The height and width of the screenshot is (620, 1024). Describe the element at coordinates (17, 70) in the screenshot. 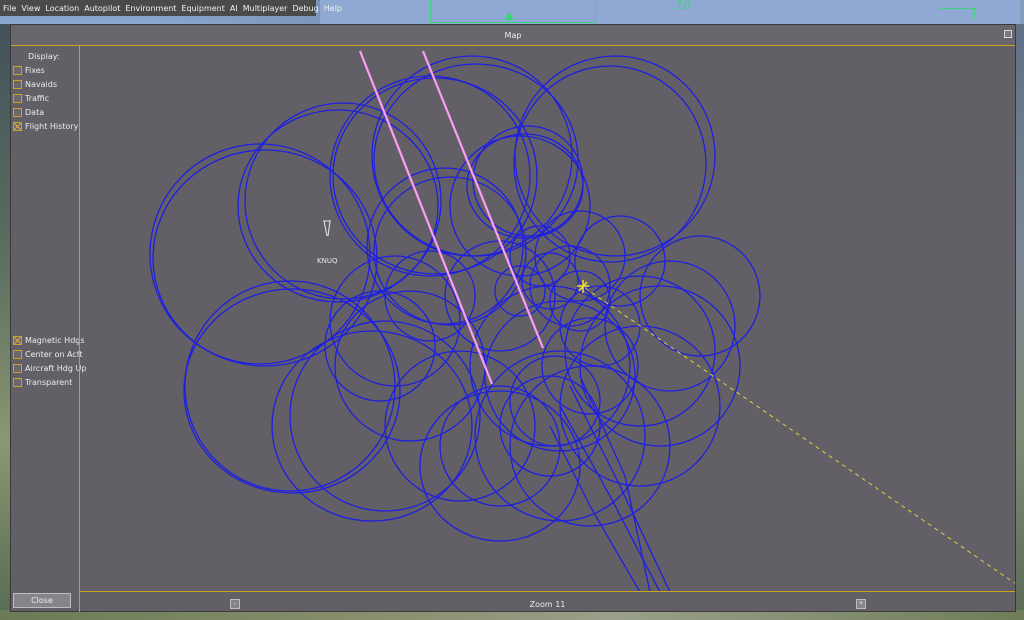

I see `checkbox-fixes` at that location.